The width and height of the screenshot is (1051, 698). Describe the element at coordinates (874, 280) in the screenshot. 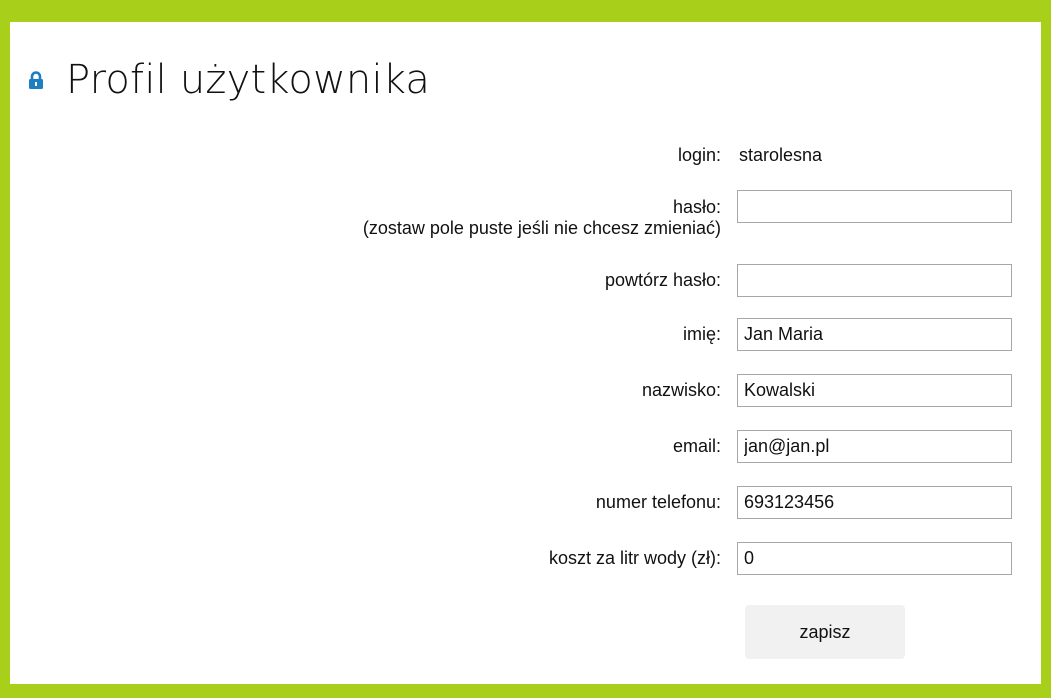

I see `repeat-password-field` at that location.